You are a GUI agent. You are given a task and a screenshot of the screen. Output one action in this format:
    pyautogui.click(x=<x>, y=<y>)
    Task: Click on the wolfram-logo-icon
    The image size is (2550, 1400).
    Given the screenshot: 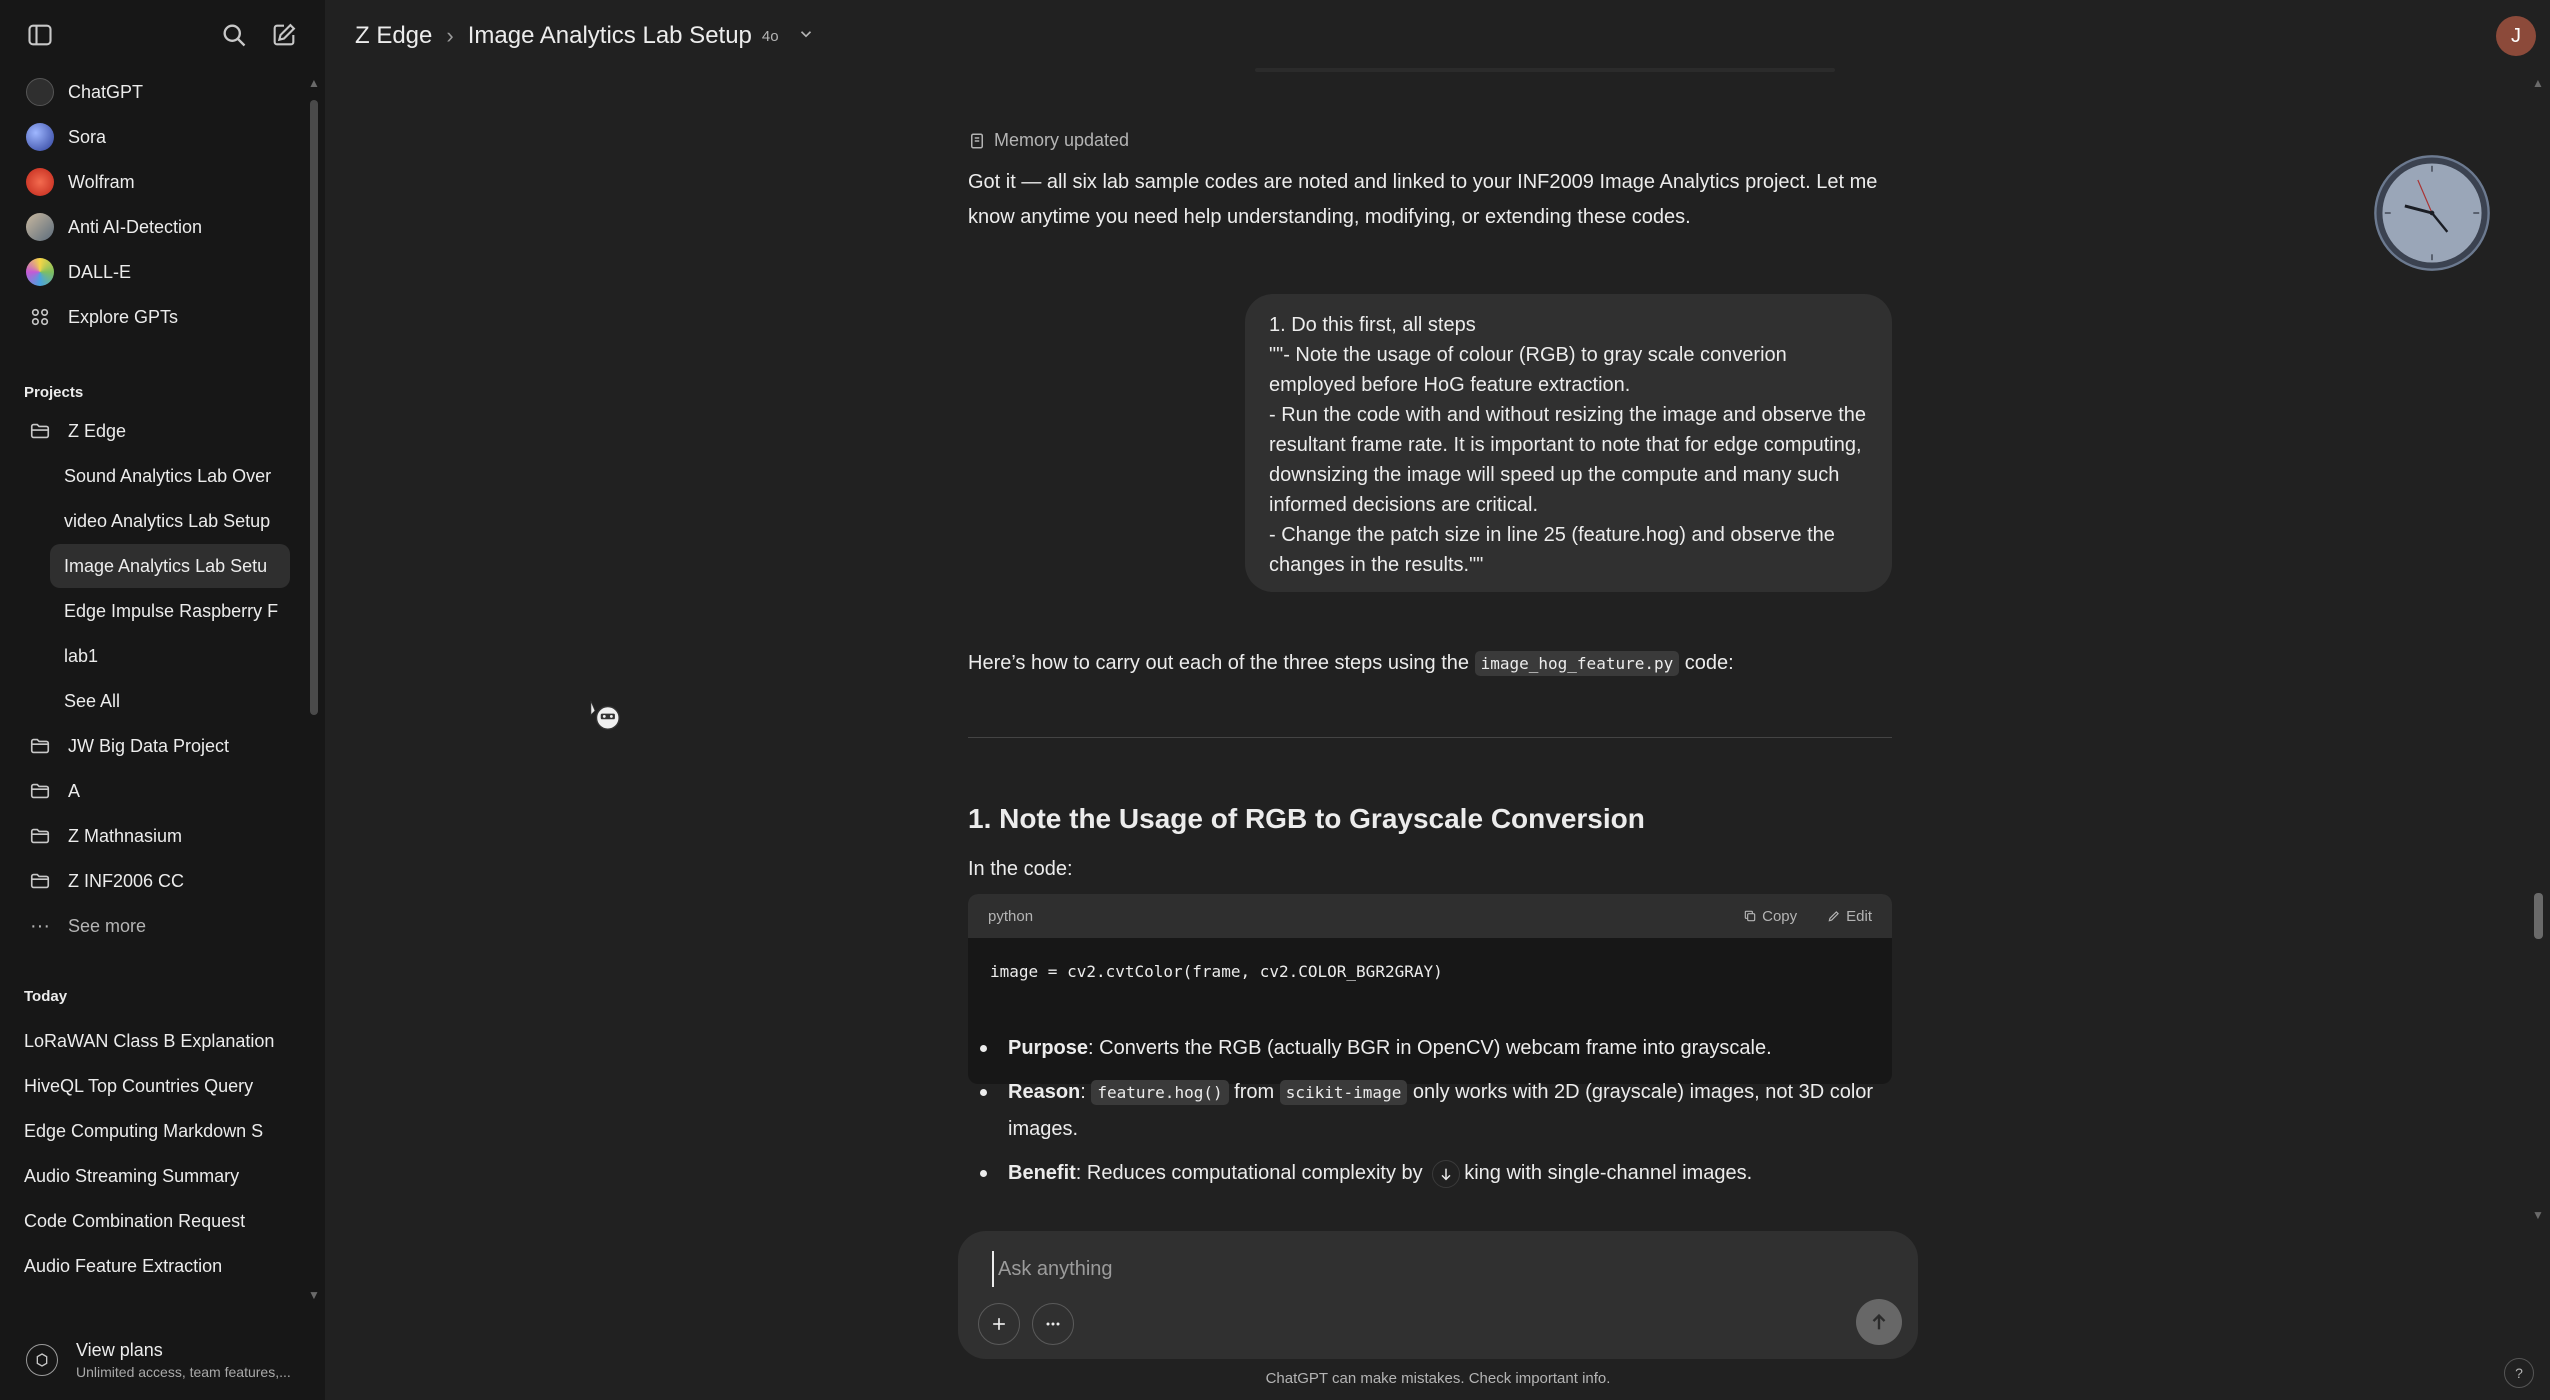 What is the action you would take?
    pyautogui.click(x=40, y=182)
    